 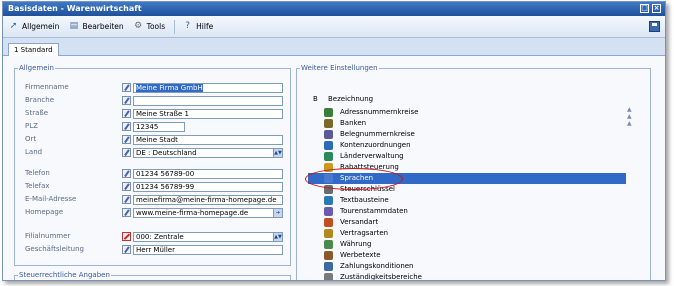 What do you see at coordinates (41, 26) in the screenshot?
I see `menu-allgemein-label: Allgemein` at bounding box center [41, 26].